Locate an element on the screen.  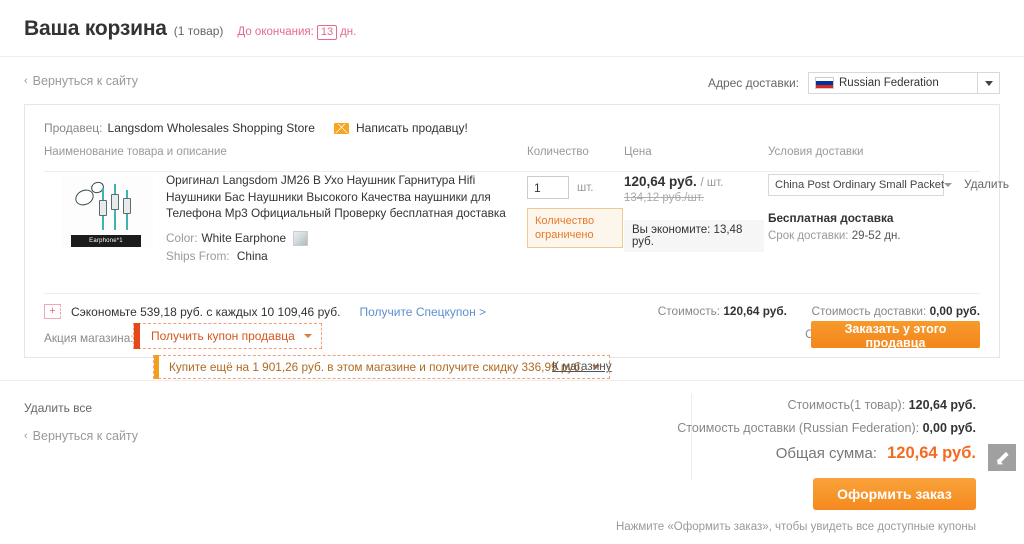
price-savings-badge: Вы экономите: 13,48 руб. is located at coordinates (694, 236).